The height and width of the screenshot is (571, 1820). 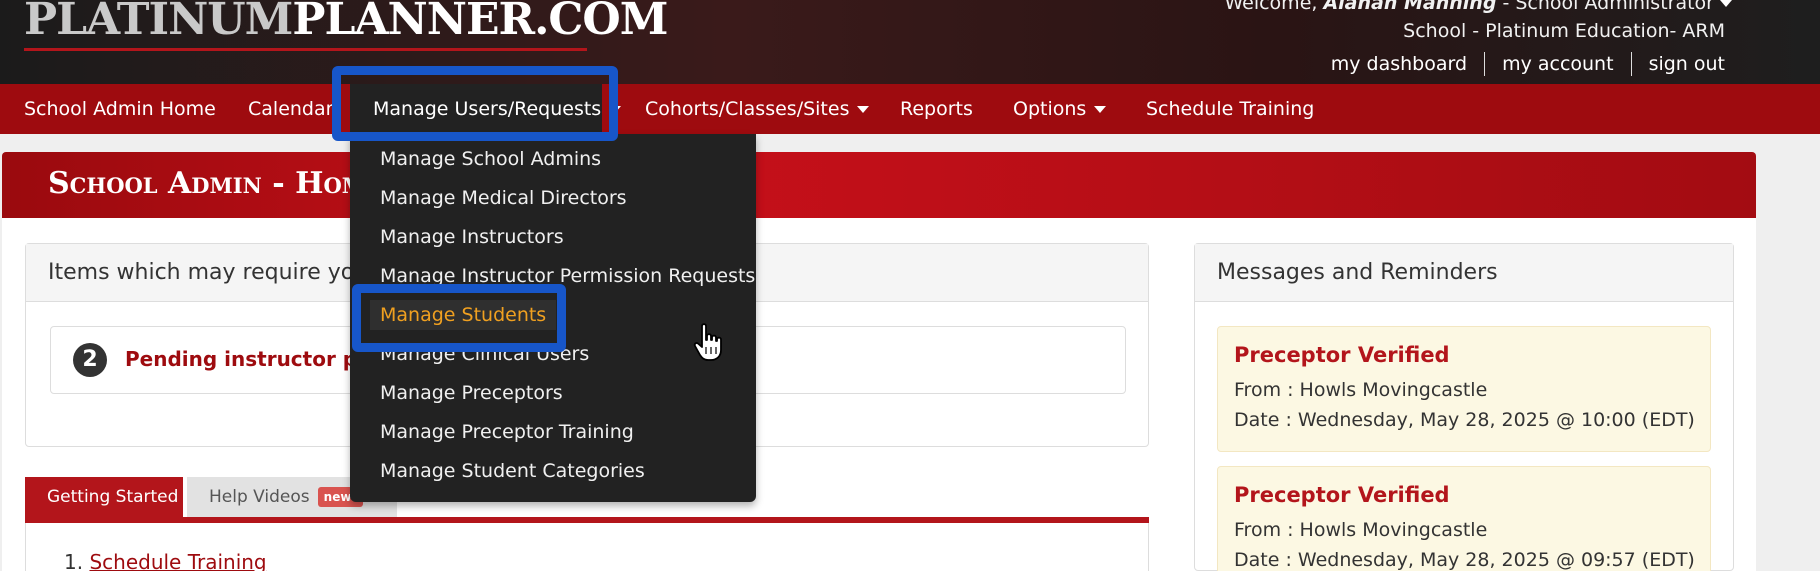 I want to click on nav-schedule-training: Schedule Training, so click(x=1230, y=109).